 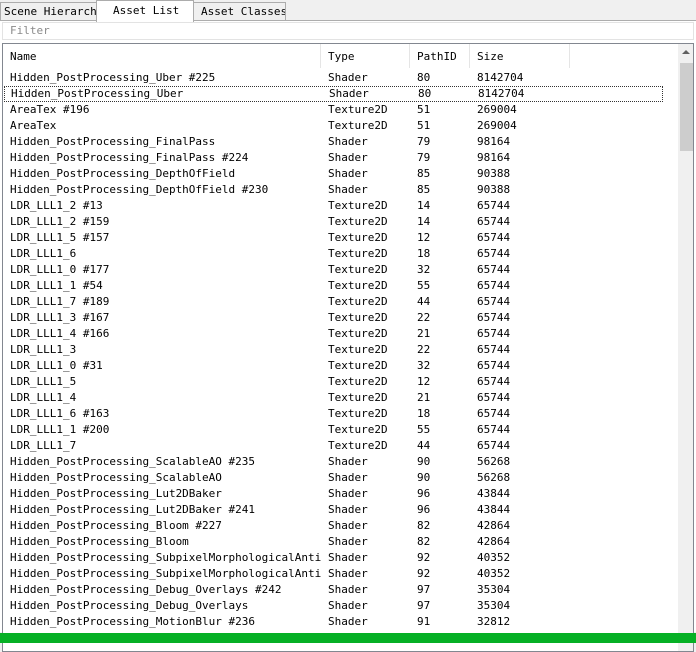 I want to click on table-row: LDR_LLL1_6 #163 Texture2D 18 65744, so click(x=341, y=414).